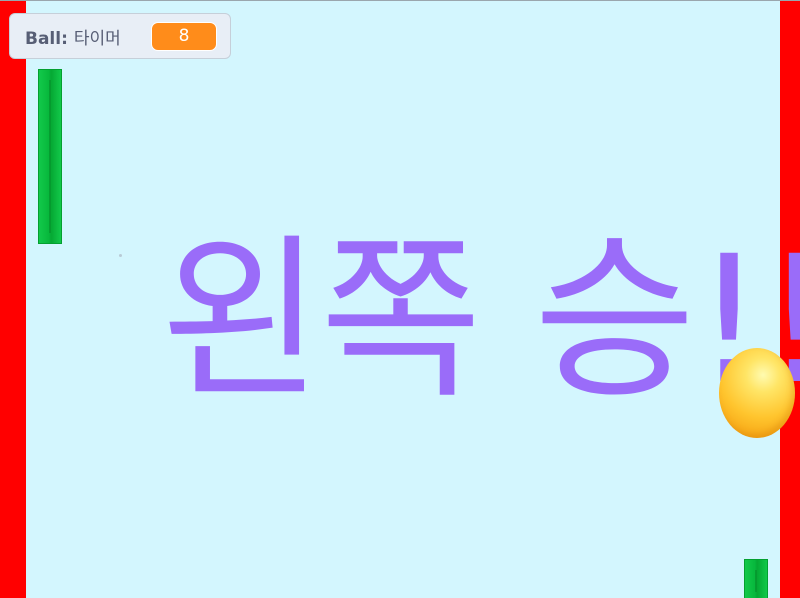 The image size is (800, 598). What do you see at coordinates (97, 38) in the screenshot?
I see `monitor-variable-name: 타이머` at bounding box center [97, 38].